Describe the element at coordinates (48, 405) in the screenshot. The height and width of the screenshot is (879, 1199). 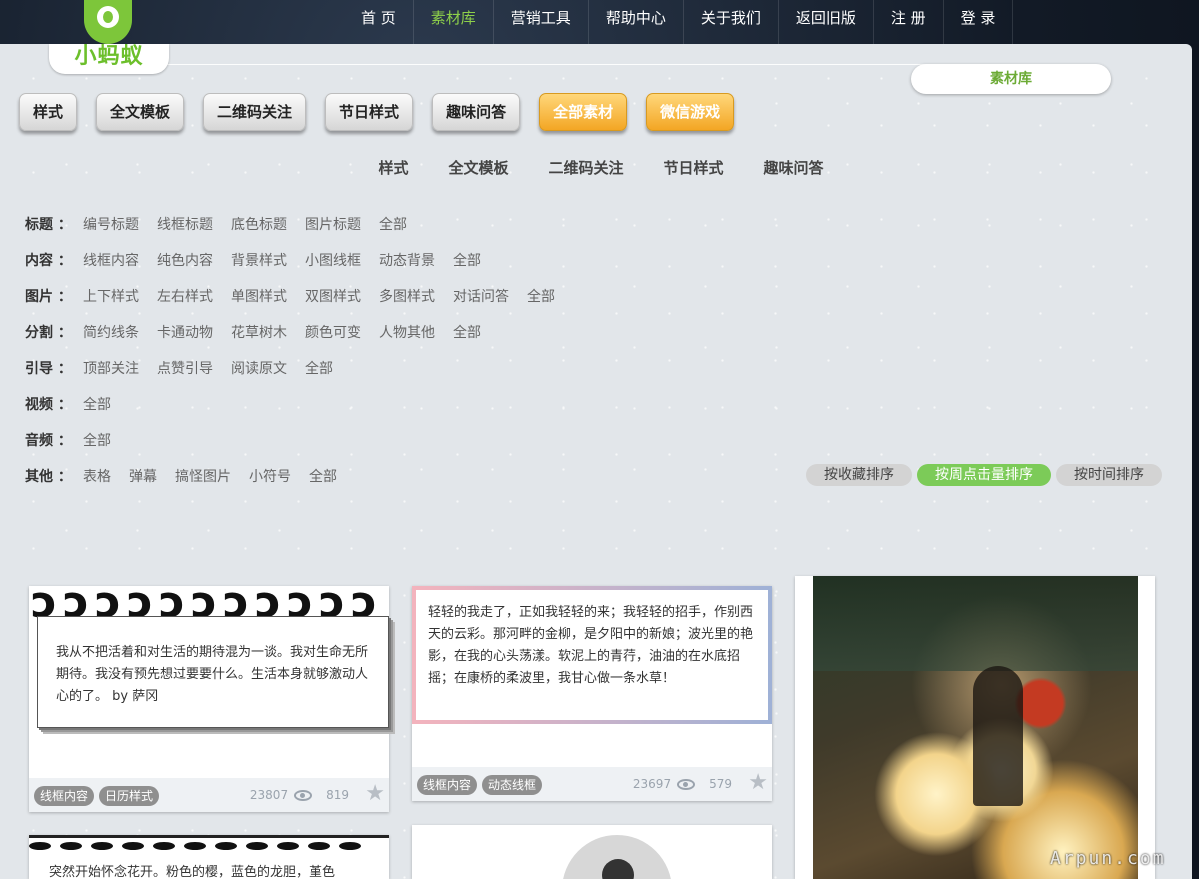
I see `filter-label: 视频 ：` at that location.